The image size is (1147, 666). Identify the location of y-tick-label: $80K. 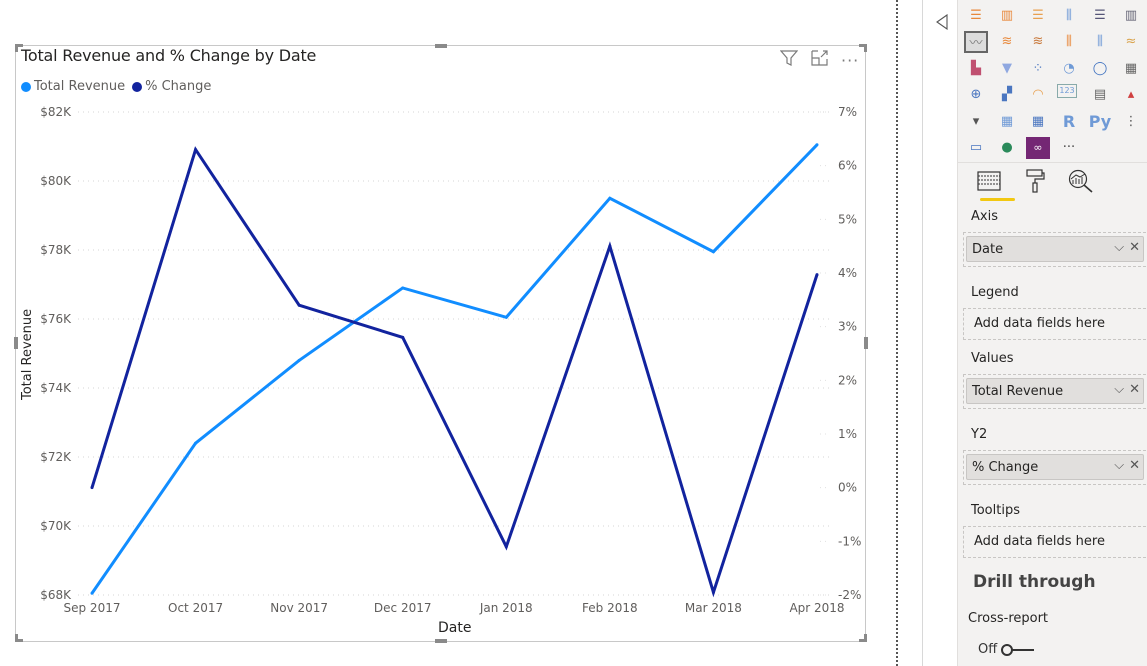
(56, 181).